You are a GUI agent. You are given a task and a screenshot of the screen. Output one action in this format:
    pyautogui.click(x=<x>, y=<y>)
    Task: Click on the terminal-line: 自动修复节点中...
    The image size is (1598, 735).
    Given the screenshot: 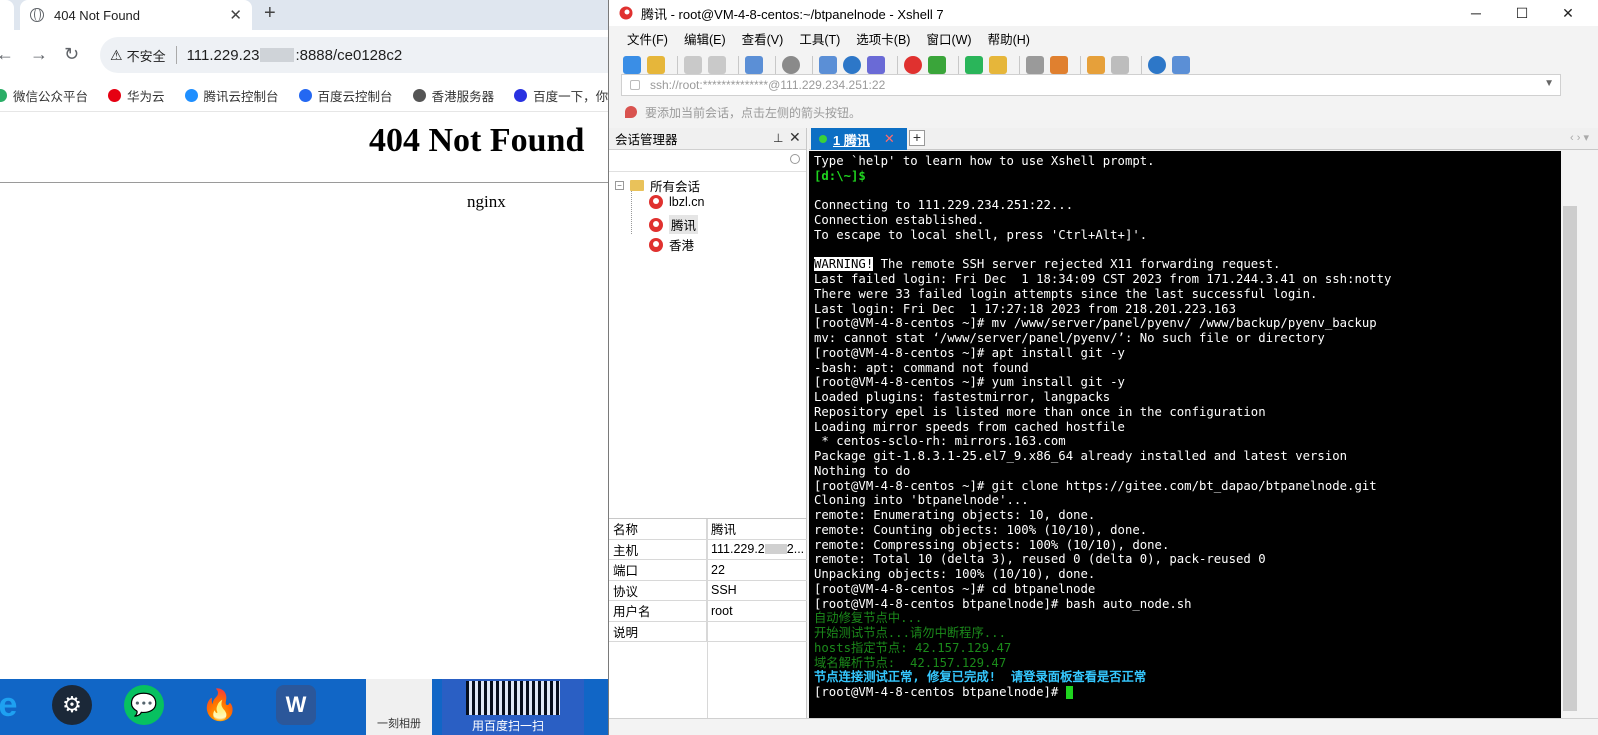 What is the action you would take?
    pyautogui.click(x=868, y=618)
    